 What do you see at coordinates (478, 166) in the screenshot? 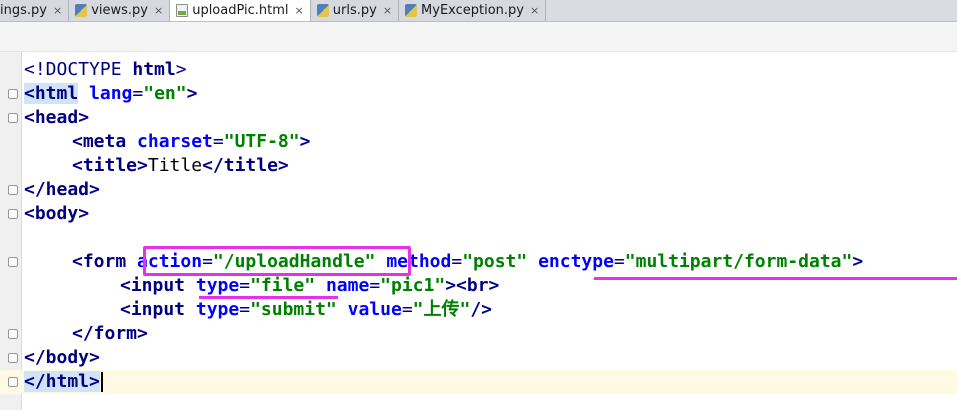
I see `code-line-5: <title>Title</title>` at bounding box center [478, 166].